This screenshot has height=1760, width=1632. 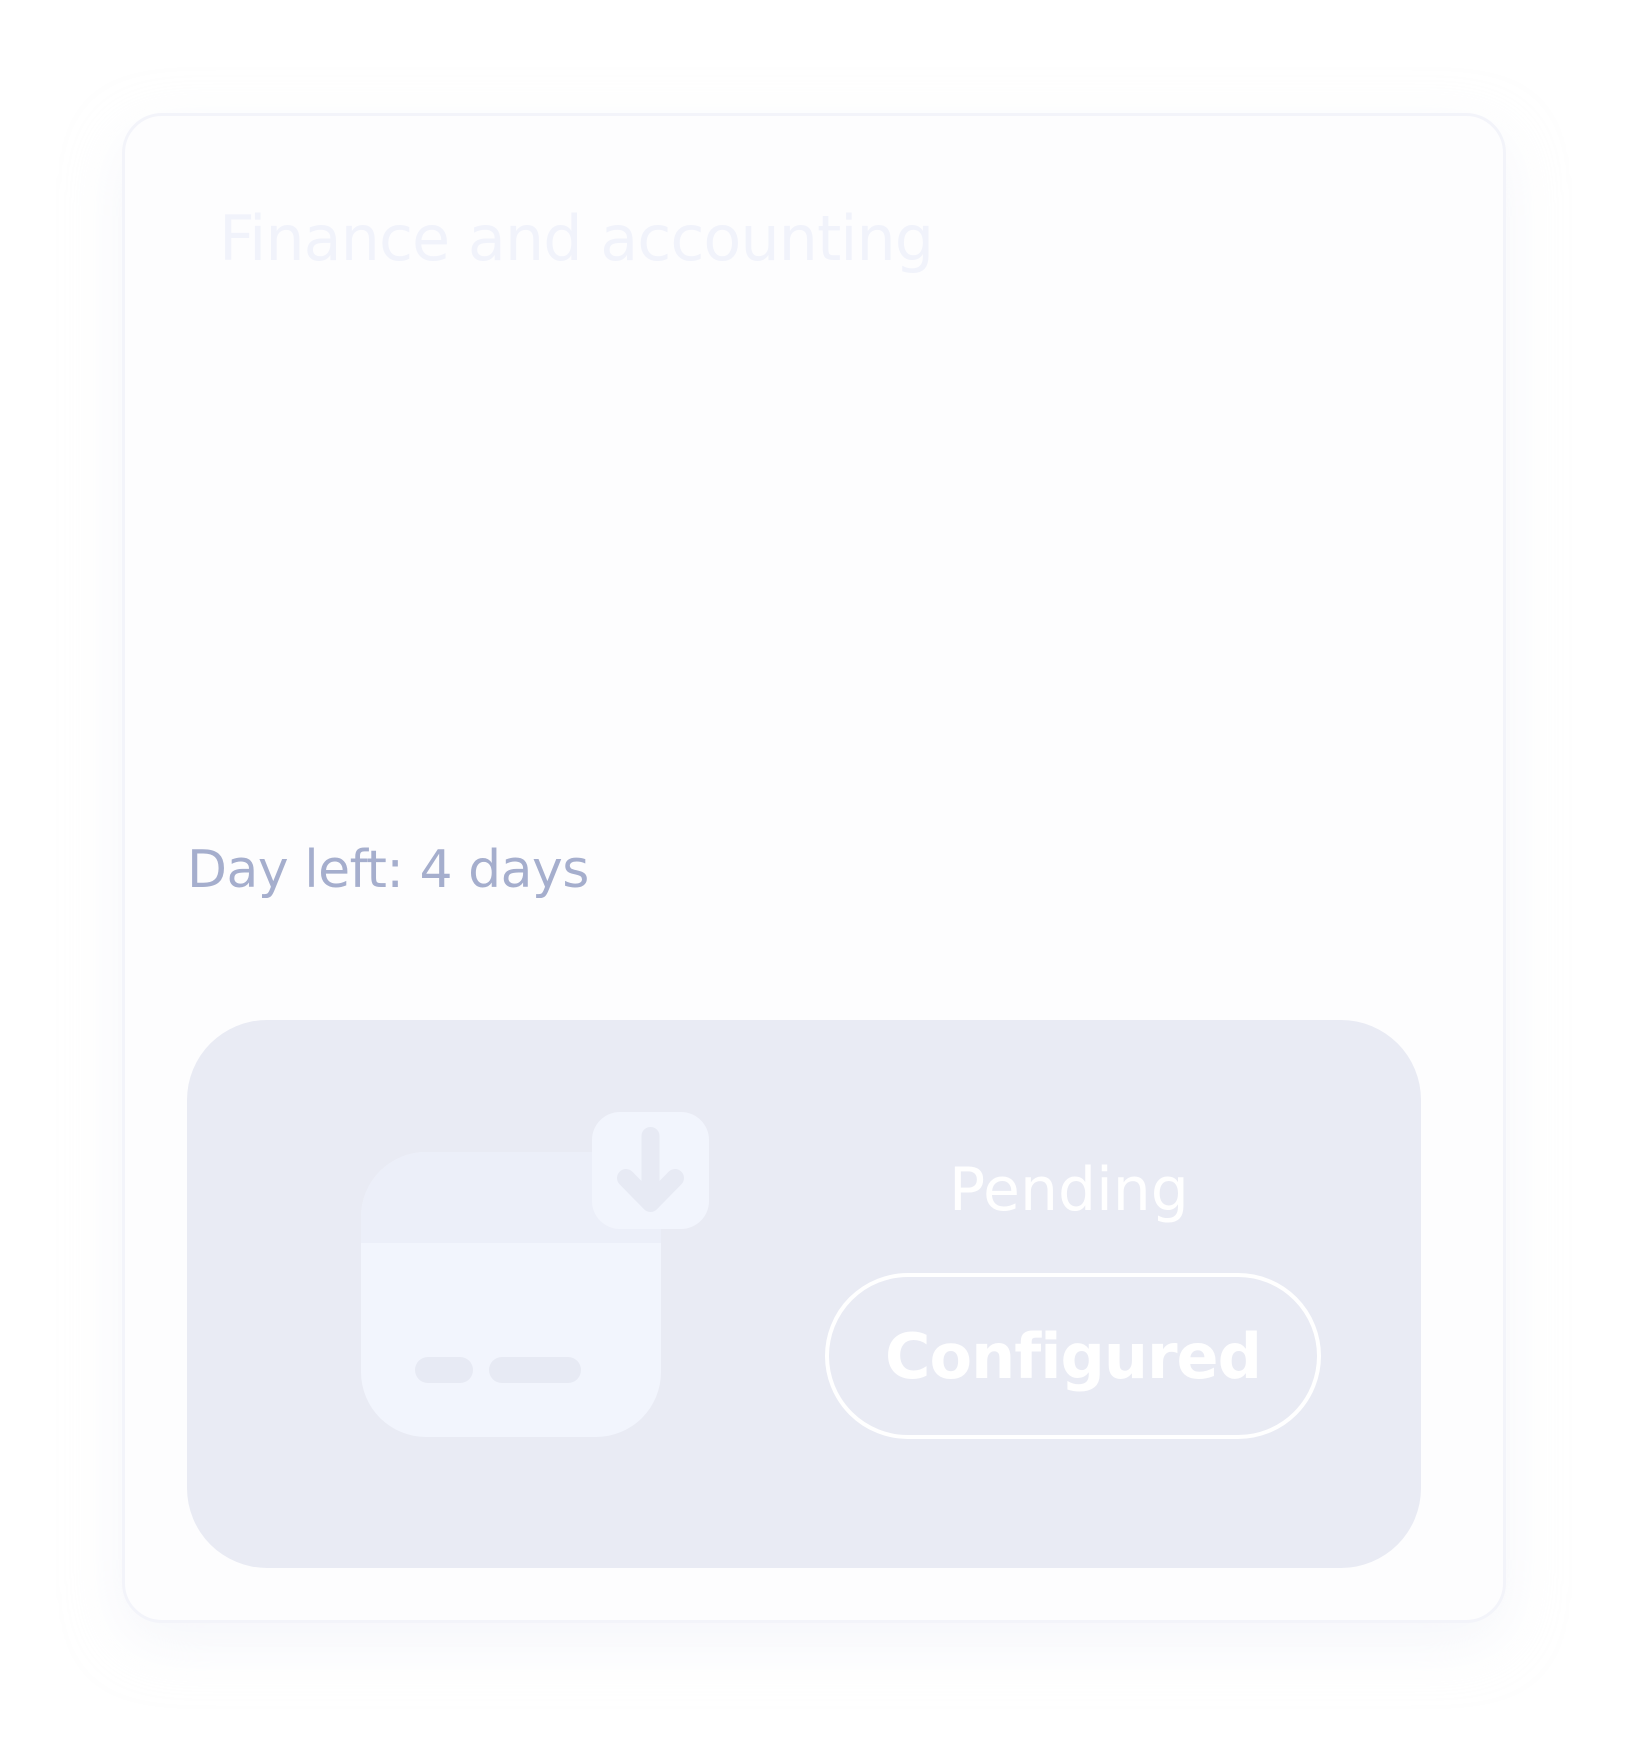 I want to click on configured-button: Configured, so click(x=1073, y=1356).